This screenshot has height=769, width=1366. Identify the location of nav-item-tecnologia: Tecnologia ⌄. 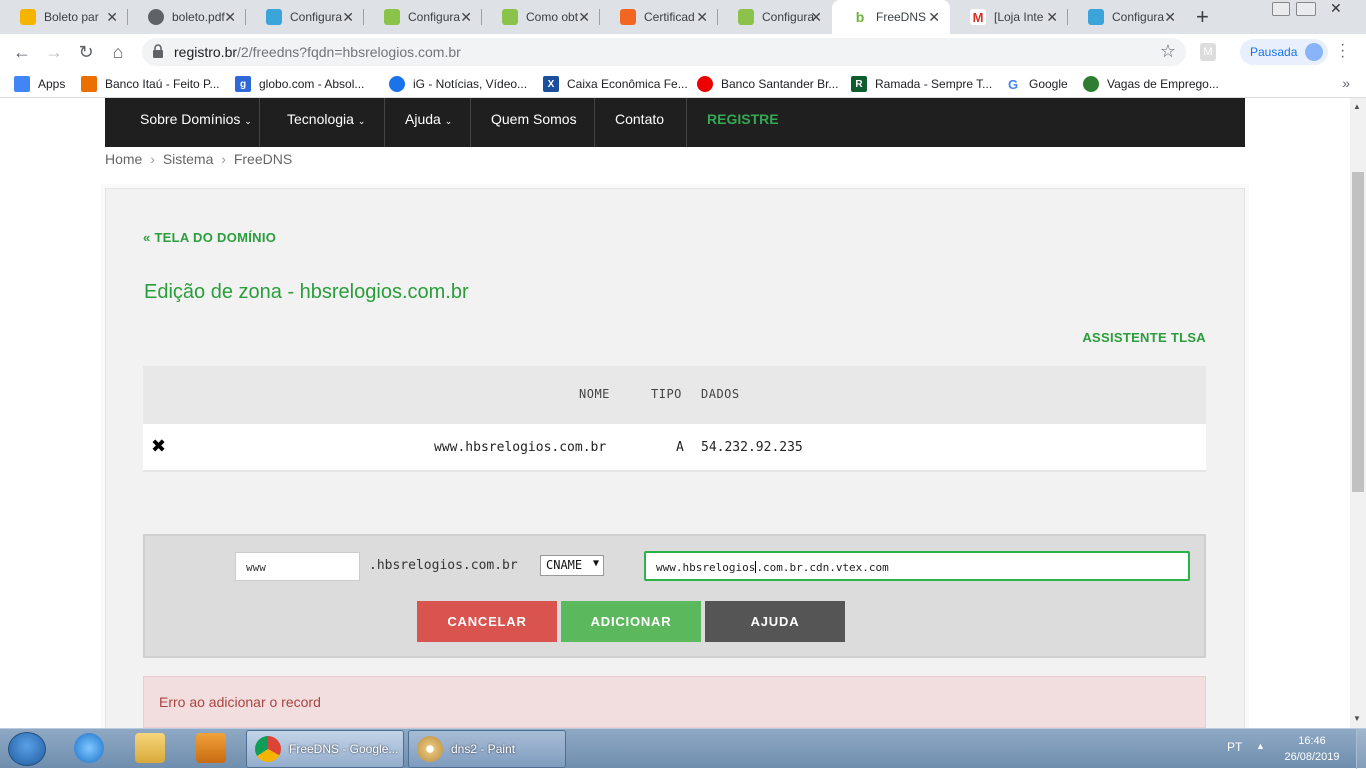
(326, 119).